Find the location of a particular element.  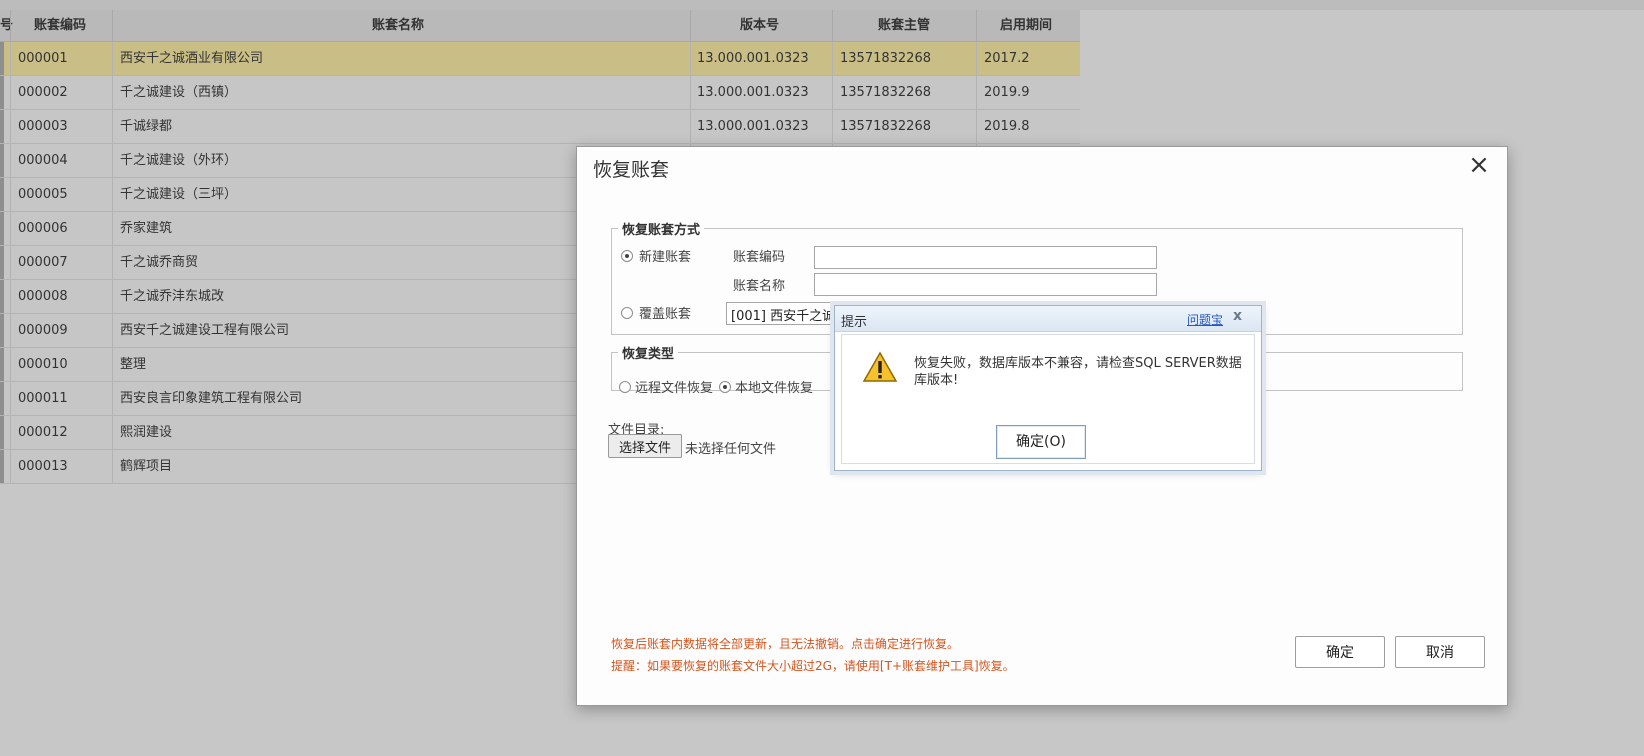

cell-code: 000002 is located at coordinates (43, 92).